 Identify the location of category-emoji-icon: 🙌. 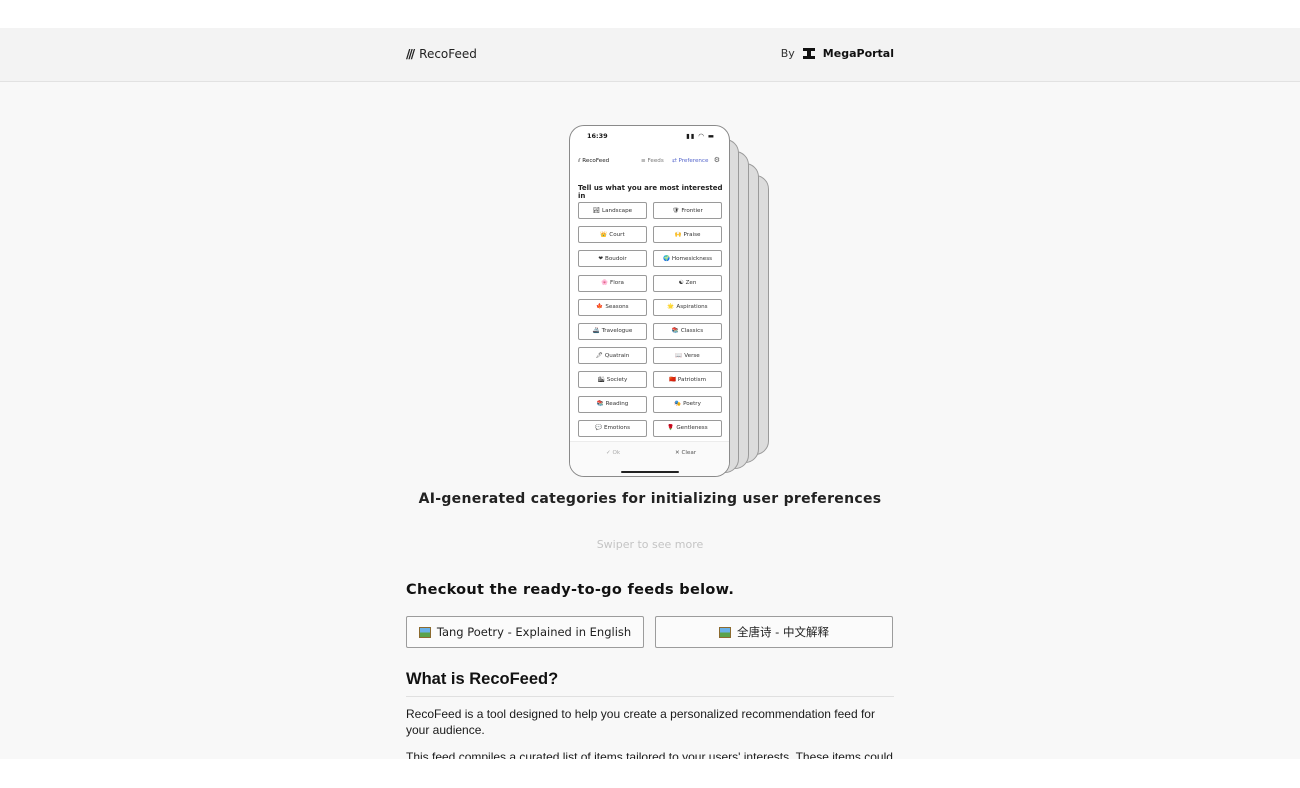
(678, 234).